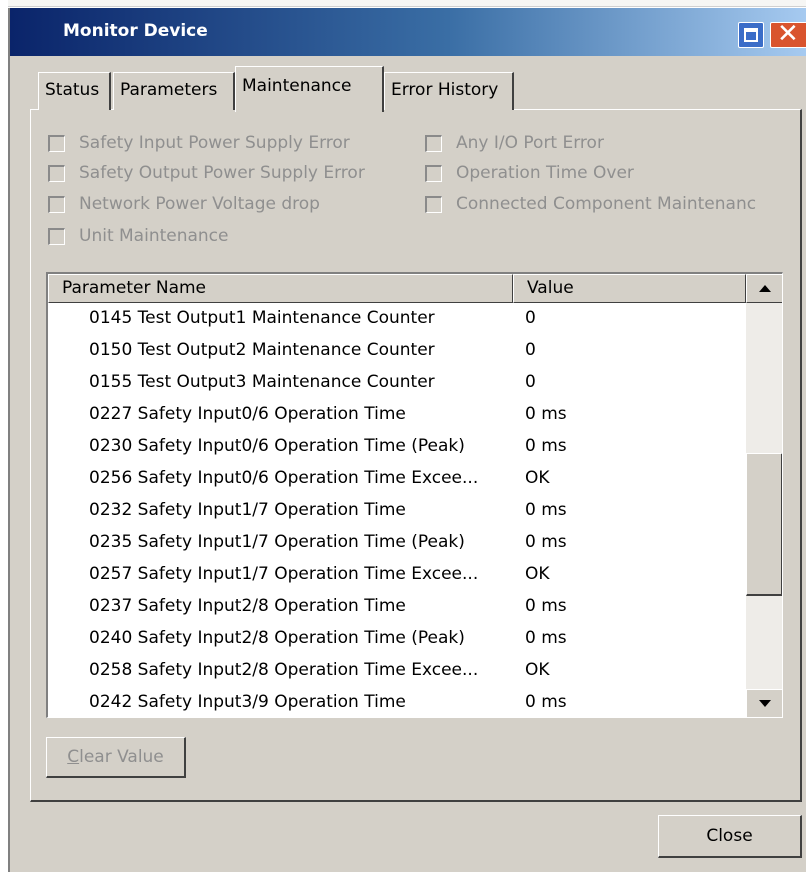  Describe the element at coordinates (135, 31) in the screenshot. I see `window-title: Monitor Device` at that location.